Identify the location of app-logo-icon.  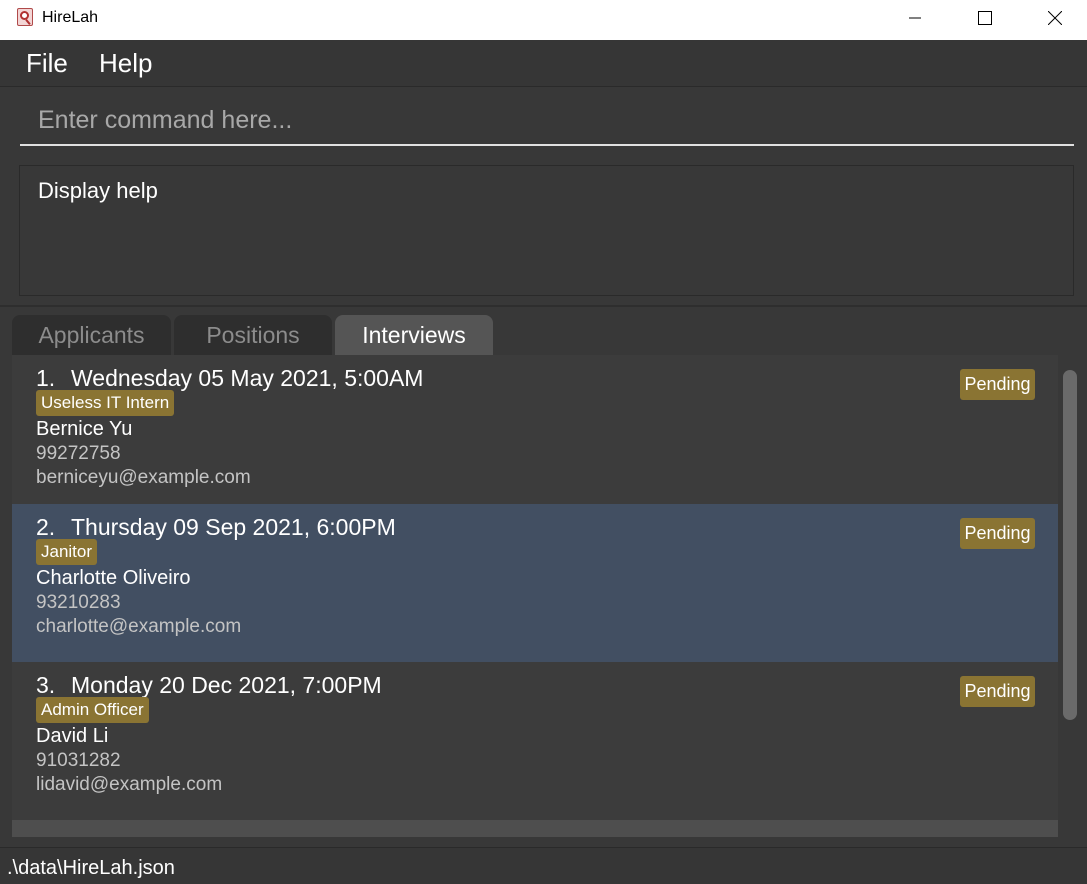
(25, 17).